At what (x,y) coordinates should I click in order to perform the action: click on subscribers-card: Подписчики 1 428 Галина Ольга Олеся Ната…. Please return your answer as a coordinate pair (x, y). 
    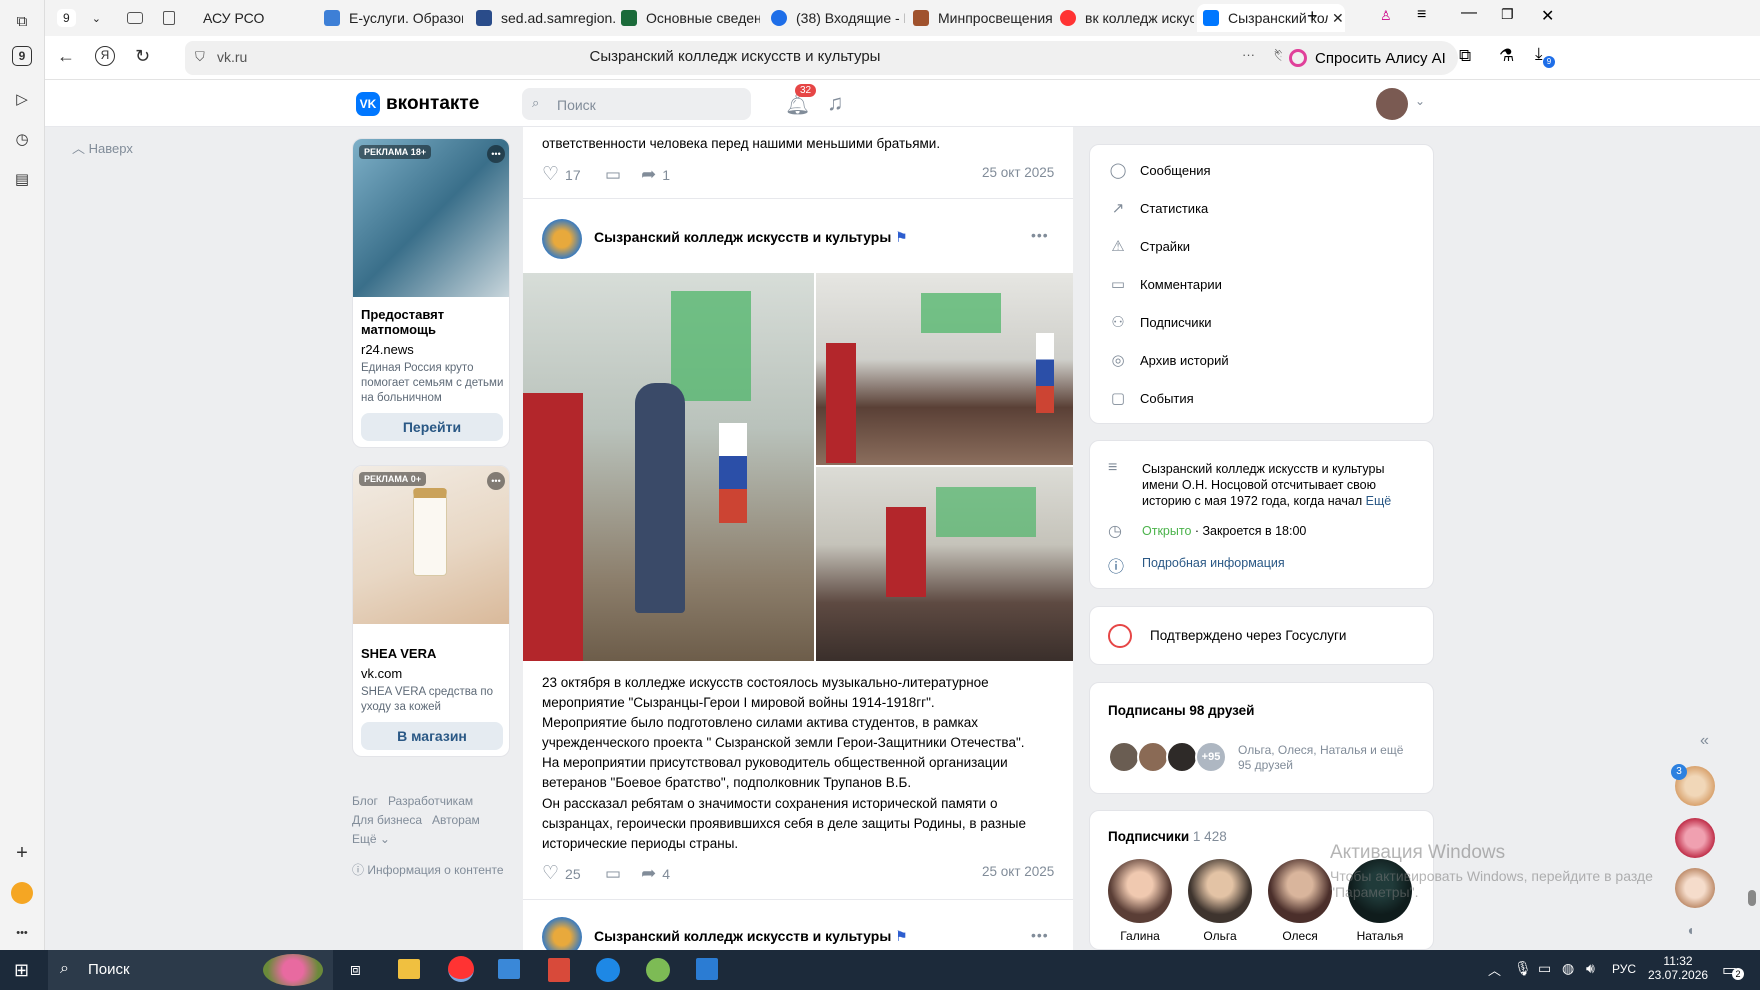
    Looking at the image, I should click on (1261, 880).